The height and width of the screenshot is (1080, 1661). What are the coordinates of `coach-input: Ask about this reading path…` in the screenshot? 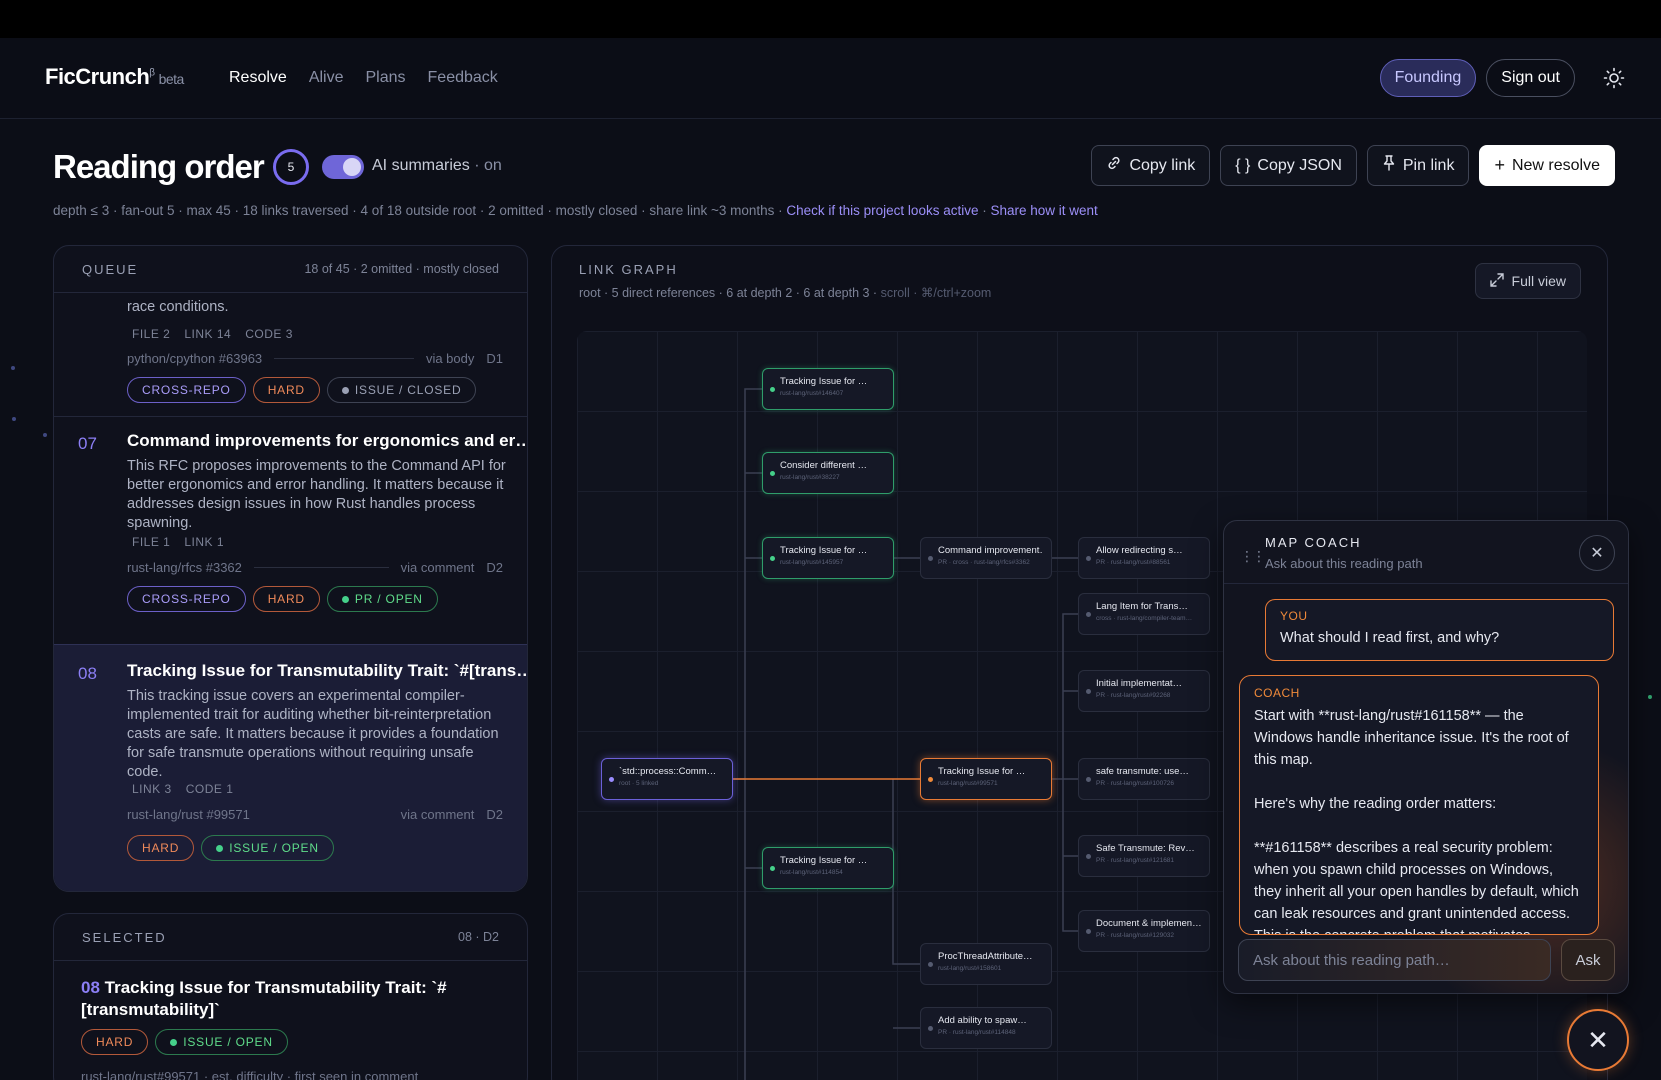 It's located at (1394, 960).